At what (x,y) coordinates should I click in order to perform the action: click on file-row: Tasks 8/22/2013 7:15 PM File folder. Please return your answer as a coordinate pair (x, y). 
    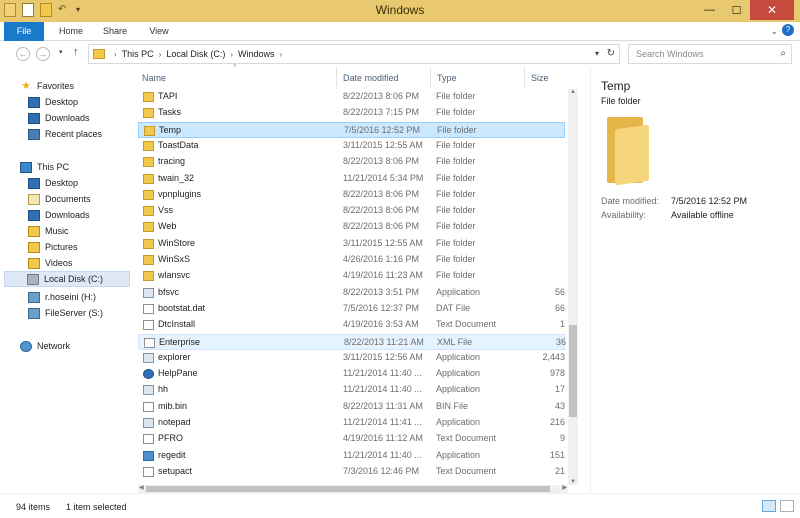
    Looking at the image, I should click on (351, 113).